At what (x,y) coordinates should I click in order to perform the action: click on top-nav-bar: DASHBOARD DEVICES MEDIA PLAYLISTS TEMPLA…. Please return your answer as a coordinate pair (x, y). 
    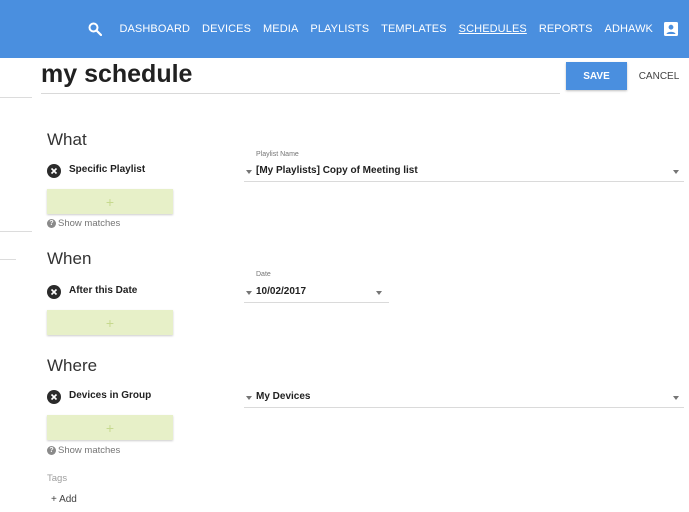
    Looking at the image, I should click on (344, 29).